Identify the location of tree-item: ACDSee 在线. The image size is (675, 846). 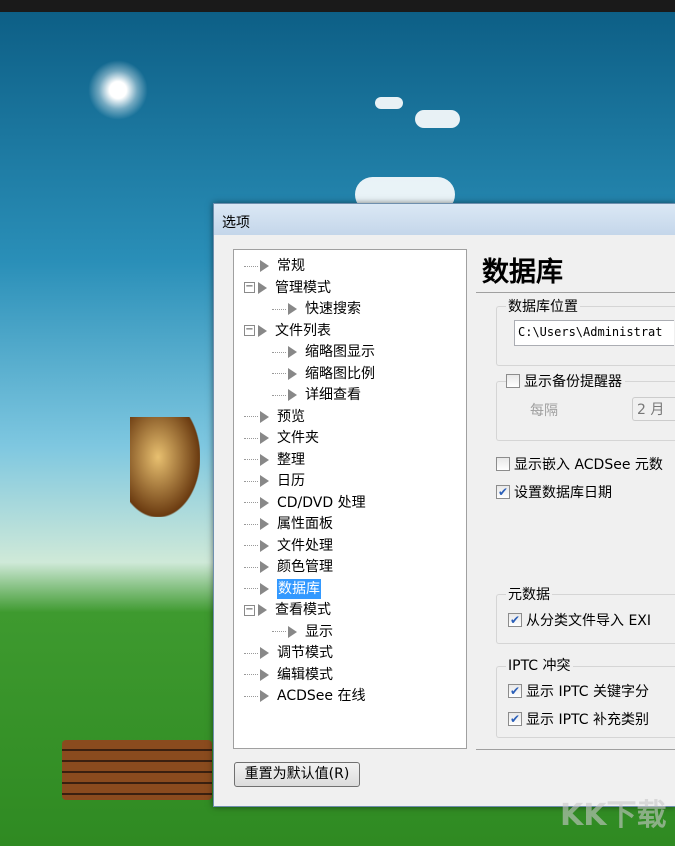
(304, 696).